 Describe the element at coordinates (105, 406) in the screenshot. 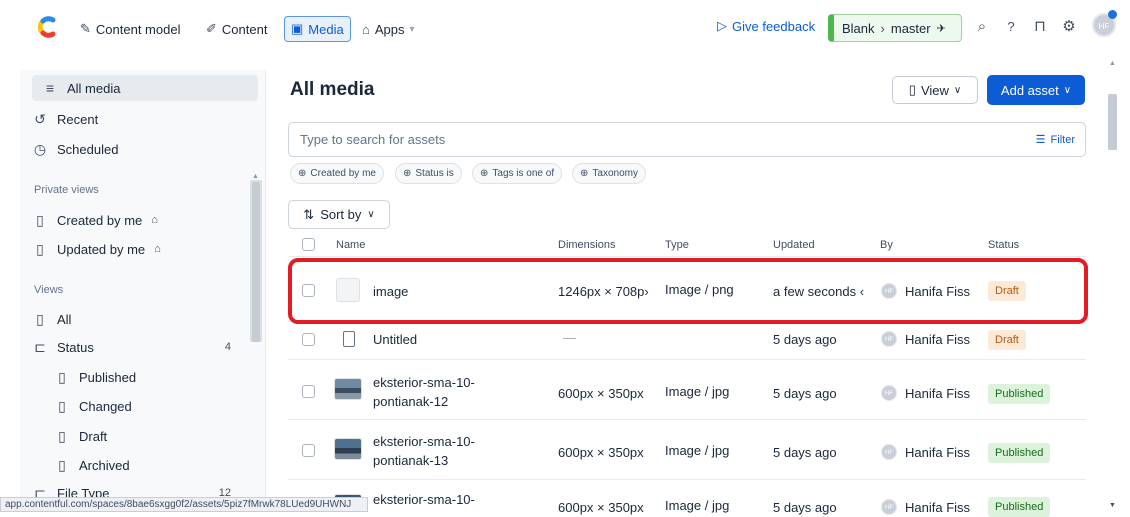

I see `sidebar-item-label: Changed` at that location.